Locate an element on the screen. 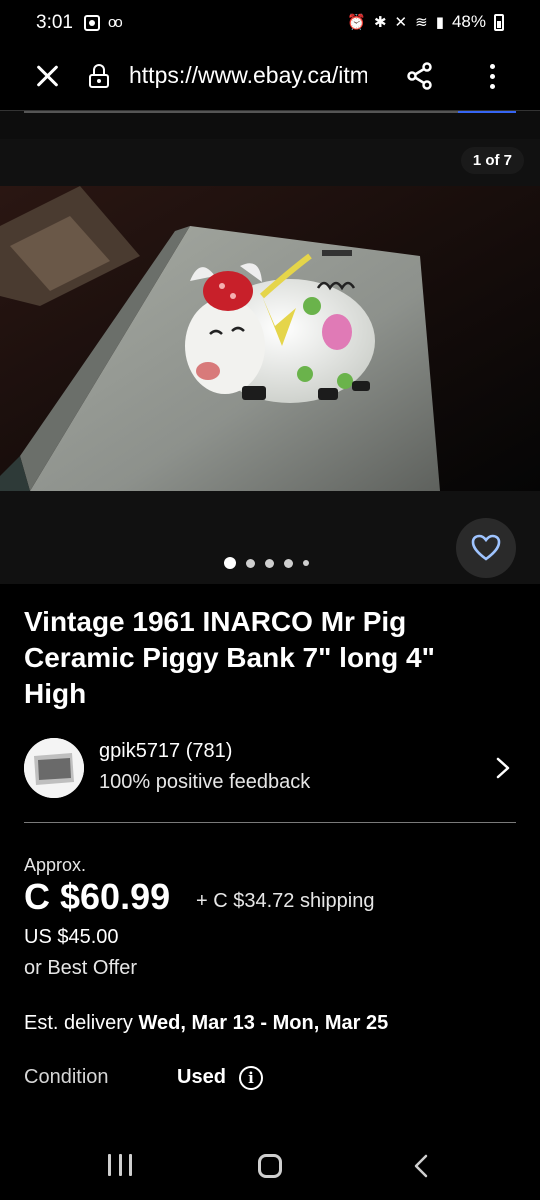  approx-label: Approx. is located at coordinates (55, 865).